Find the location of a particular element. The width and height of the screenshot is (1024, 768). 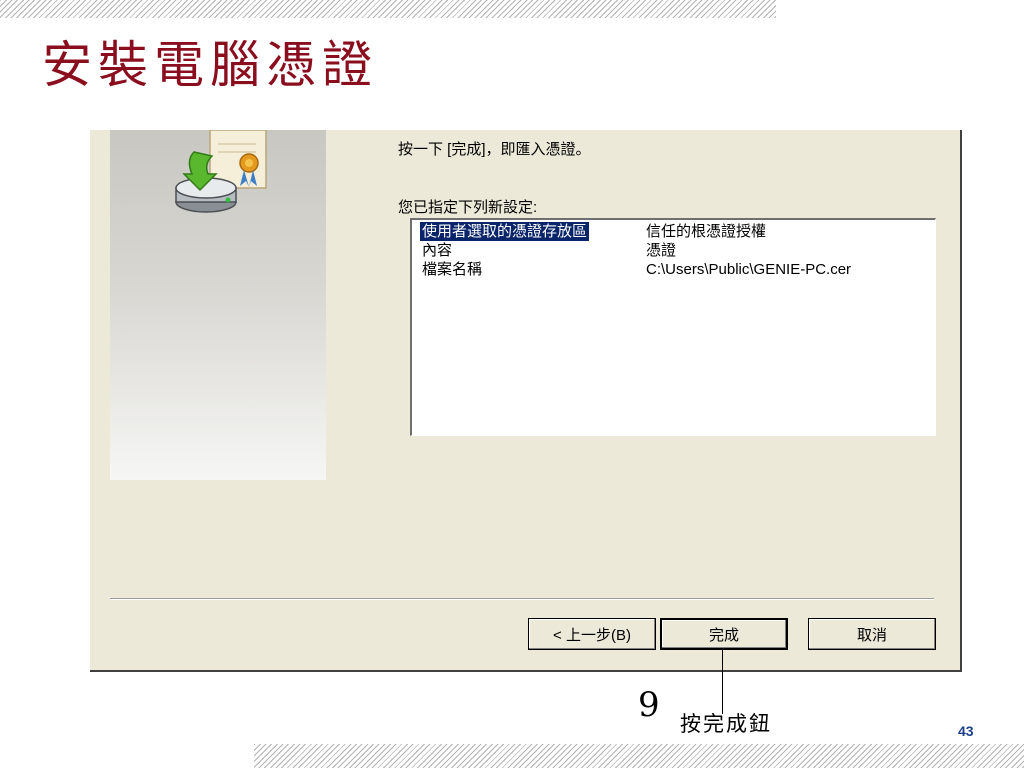

callout-text: 按完成鈕 is located at coordinates (726, 724).